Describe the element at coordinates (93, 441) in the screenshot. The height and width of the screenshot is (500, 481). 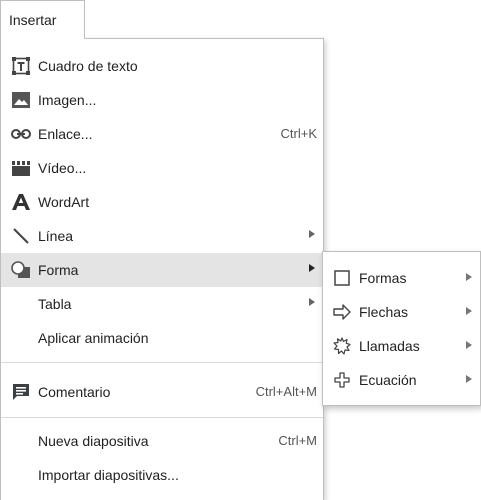
I see `menu-item-label: Nueva diapositiva` at that location.